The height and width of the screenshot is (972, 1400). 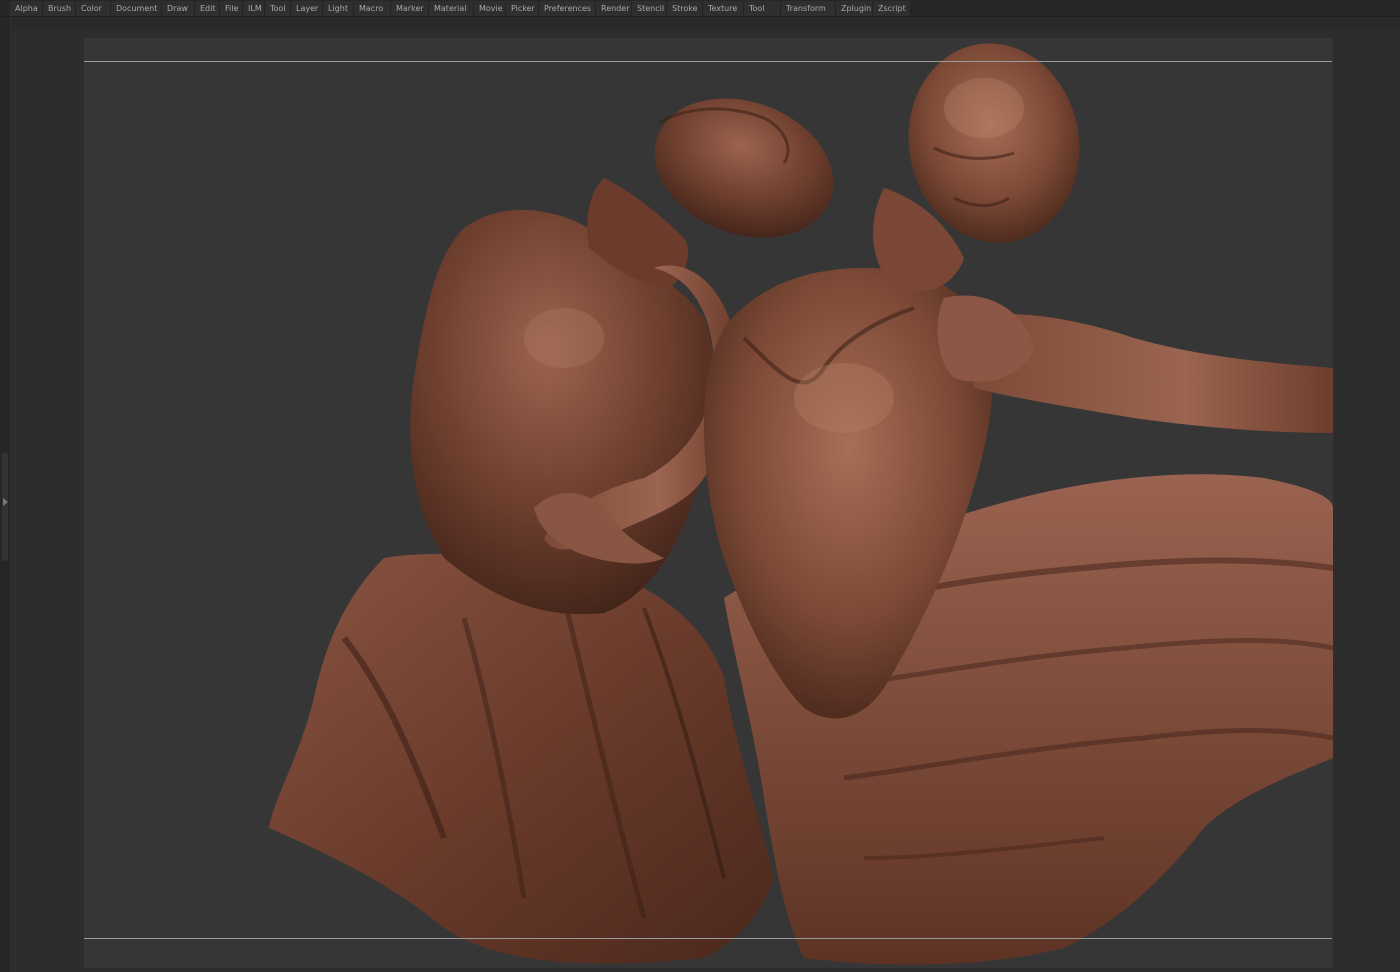 What do you see at coordinates (1366, 501) in the screenshot?
I see `canvas-right-margin` at bounding box center [1366, 501].